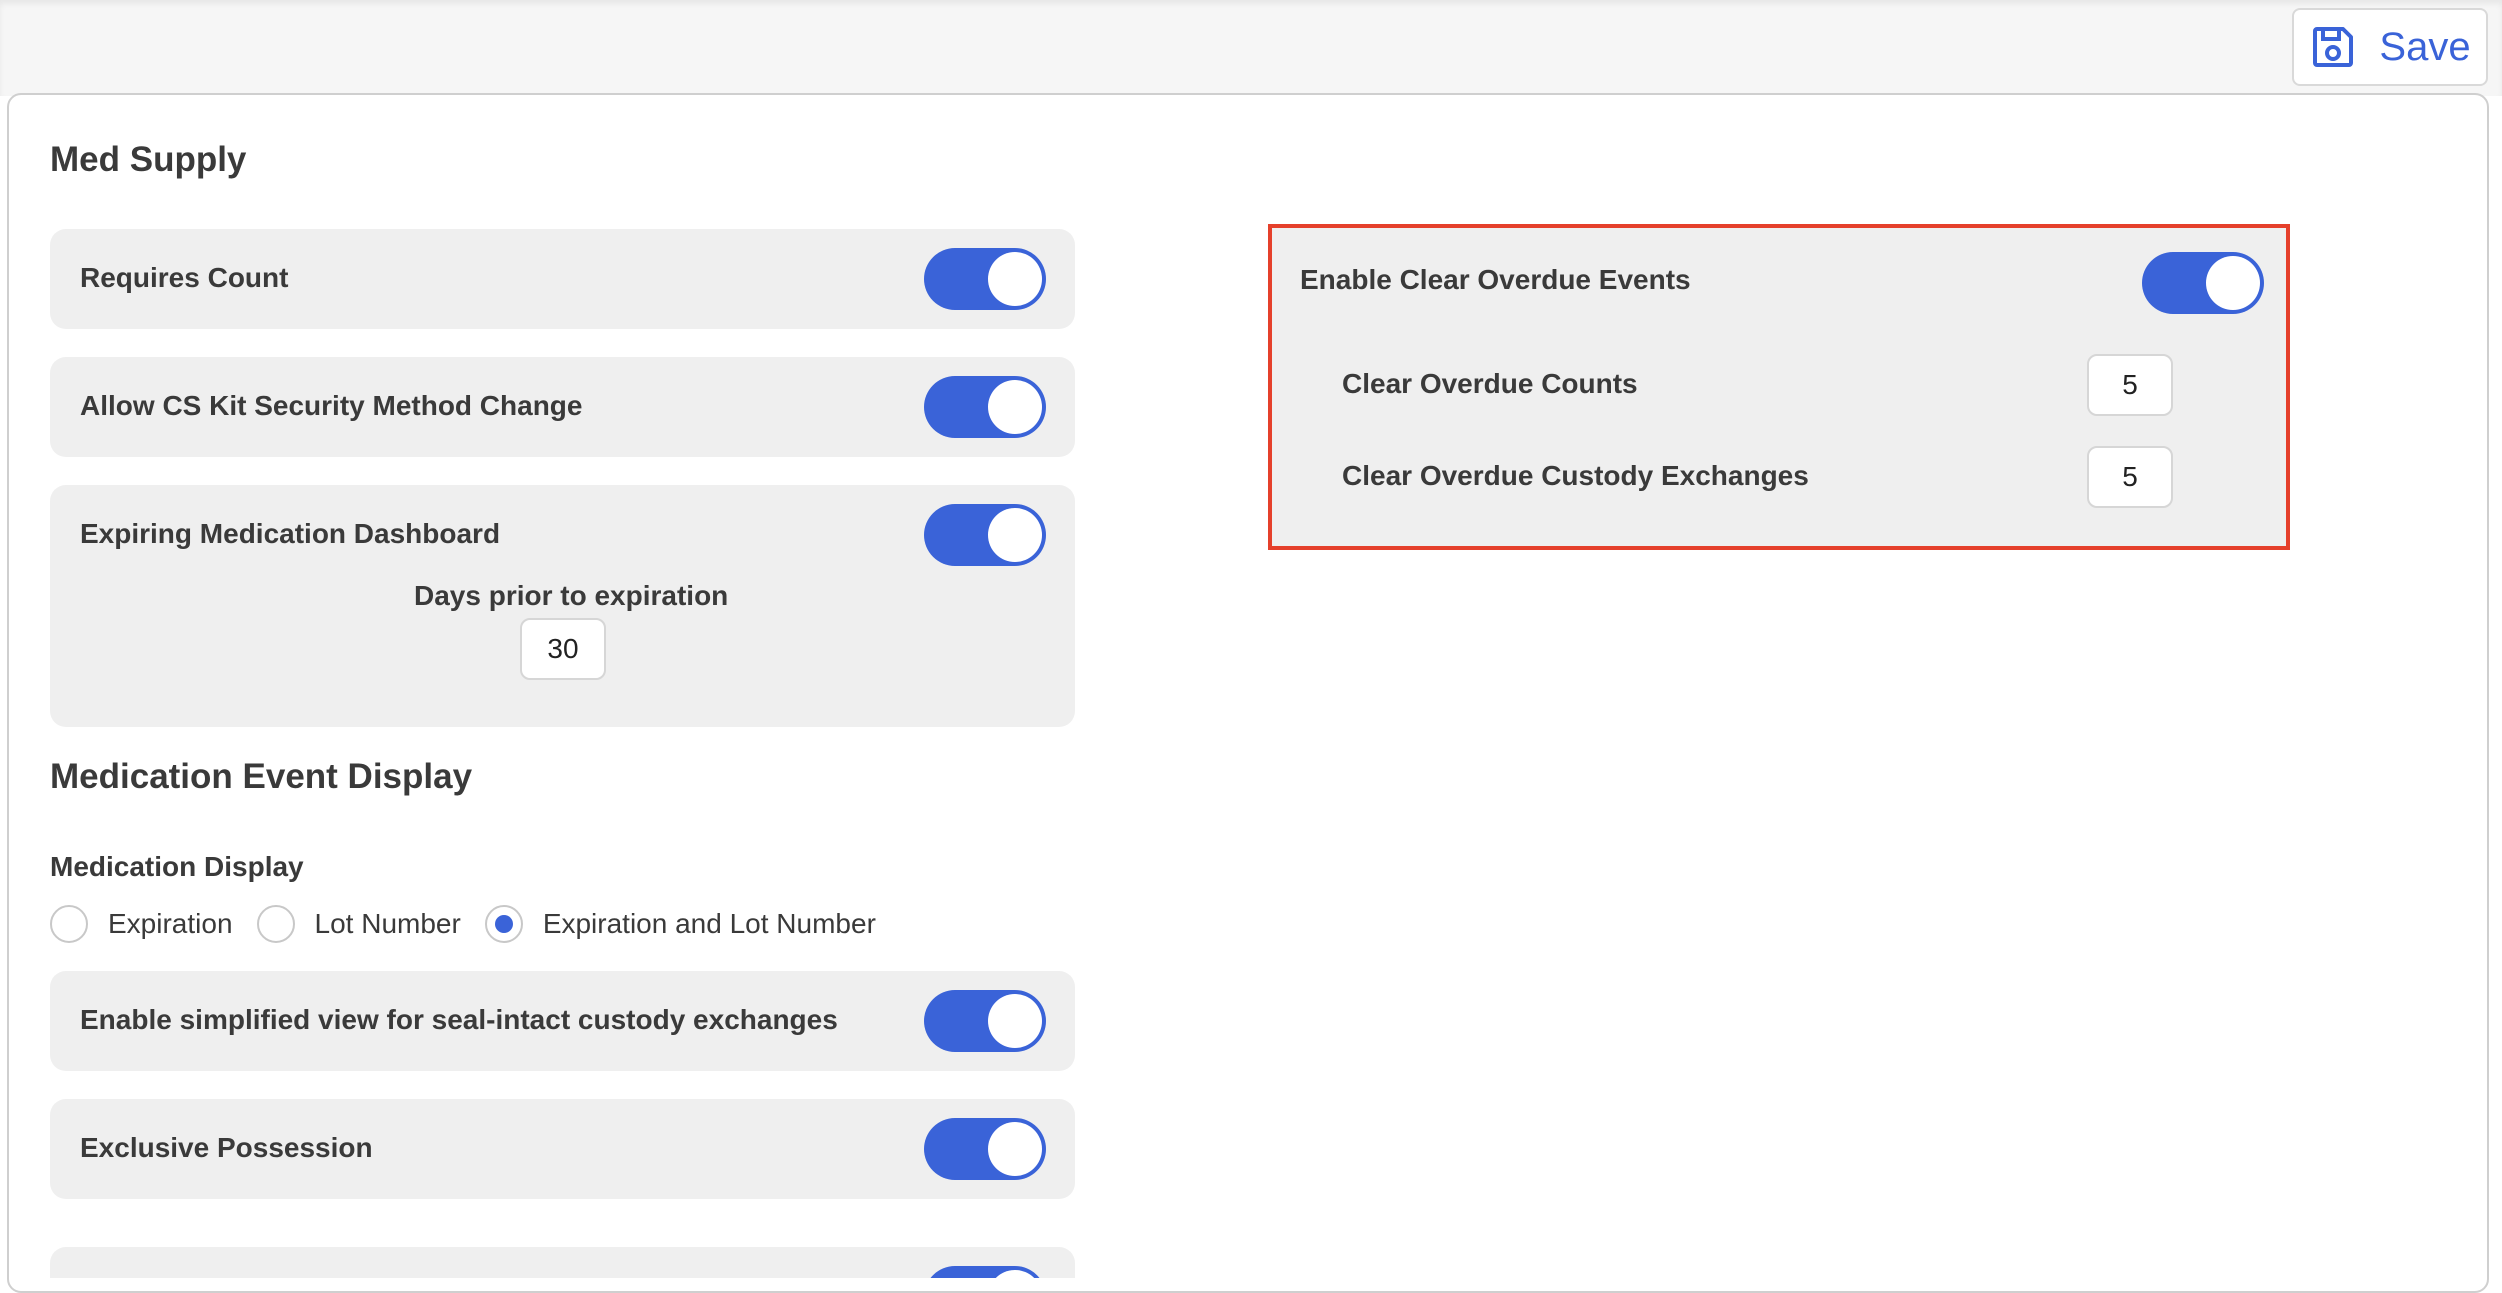  I want to click on setting-label: Allow CS Kit Security Method Change, so click(331, 405).